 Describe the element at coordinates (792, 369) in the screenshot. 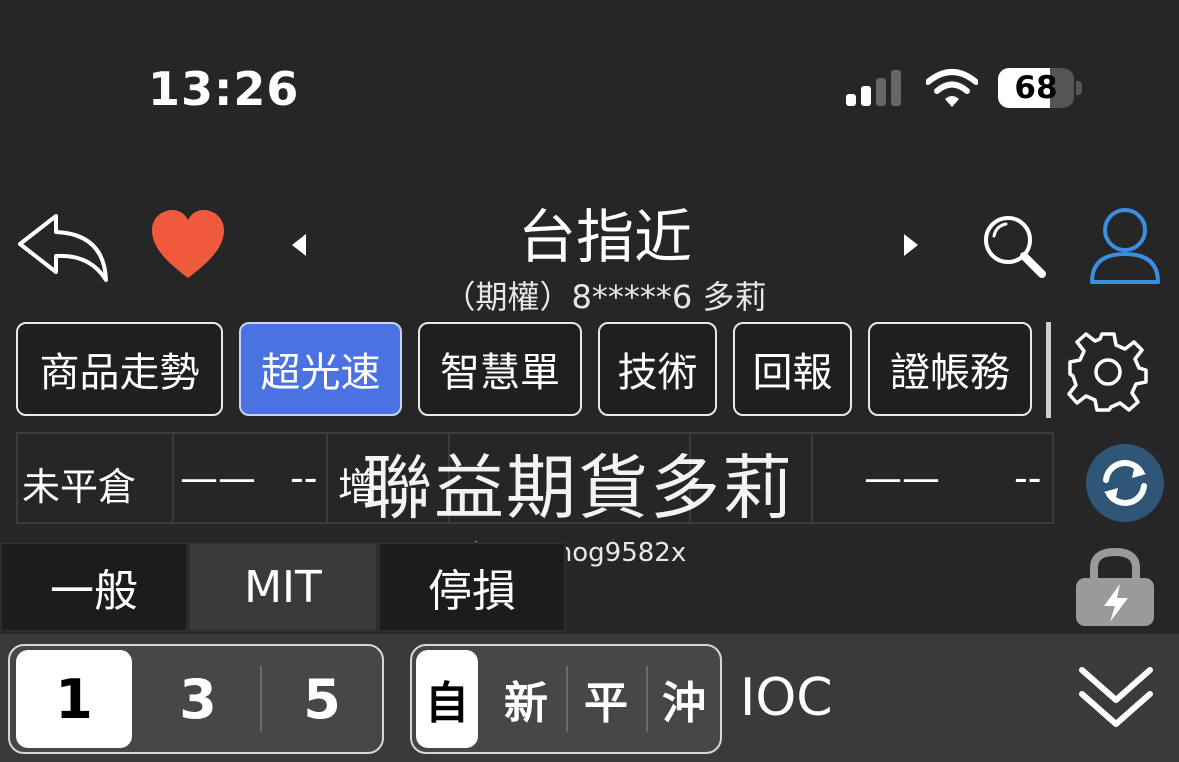

I see `tab-report: 回報` at that location.